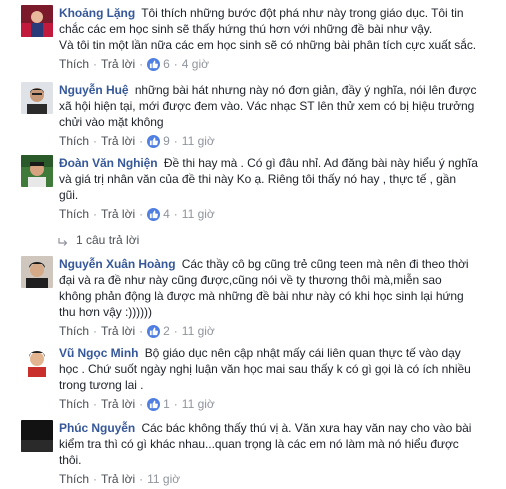  What do you see at coordinates (166, 404) in the screenshot?
I see `like-count: 1` at bounding box center [166, 404].